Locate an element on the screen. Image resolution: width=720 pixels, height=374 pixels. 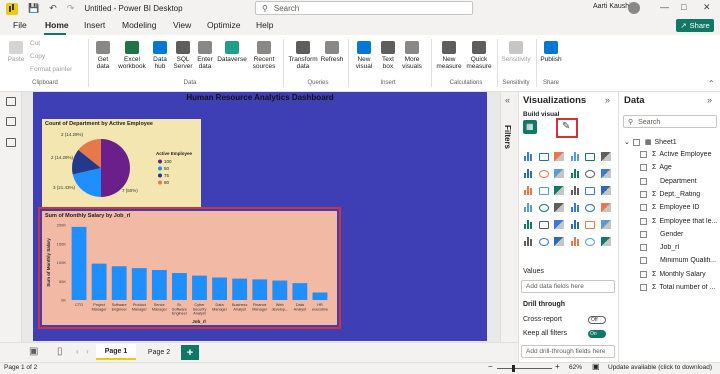
page-tab-1: Page 1 is located at coordinates (116, 352).